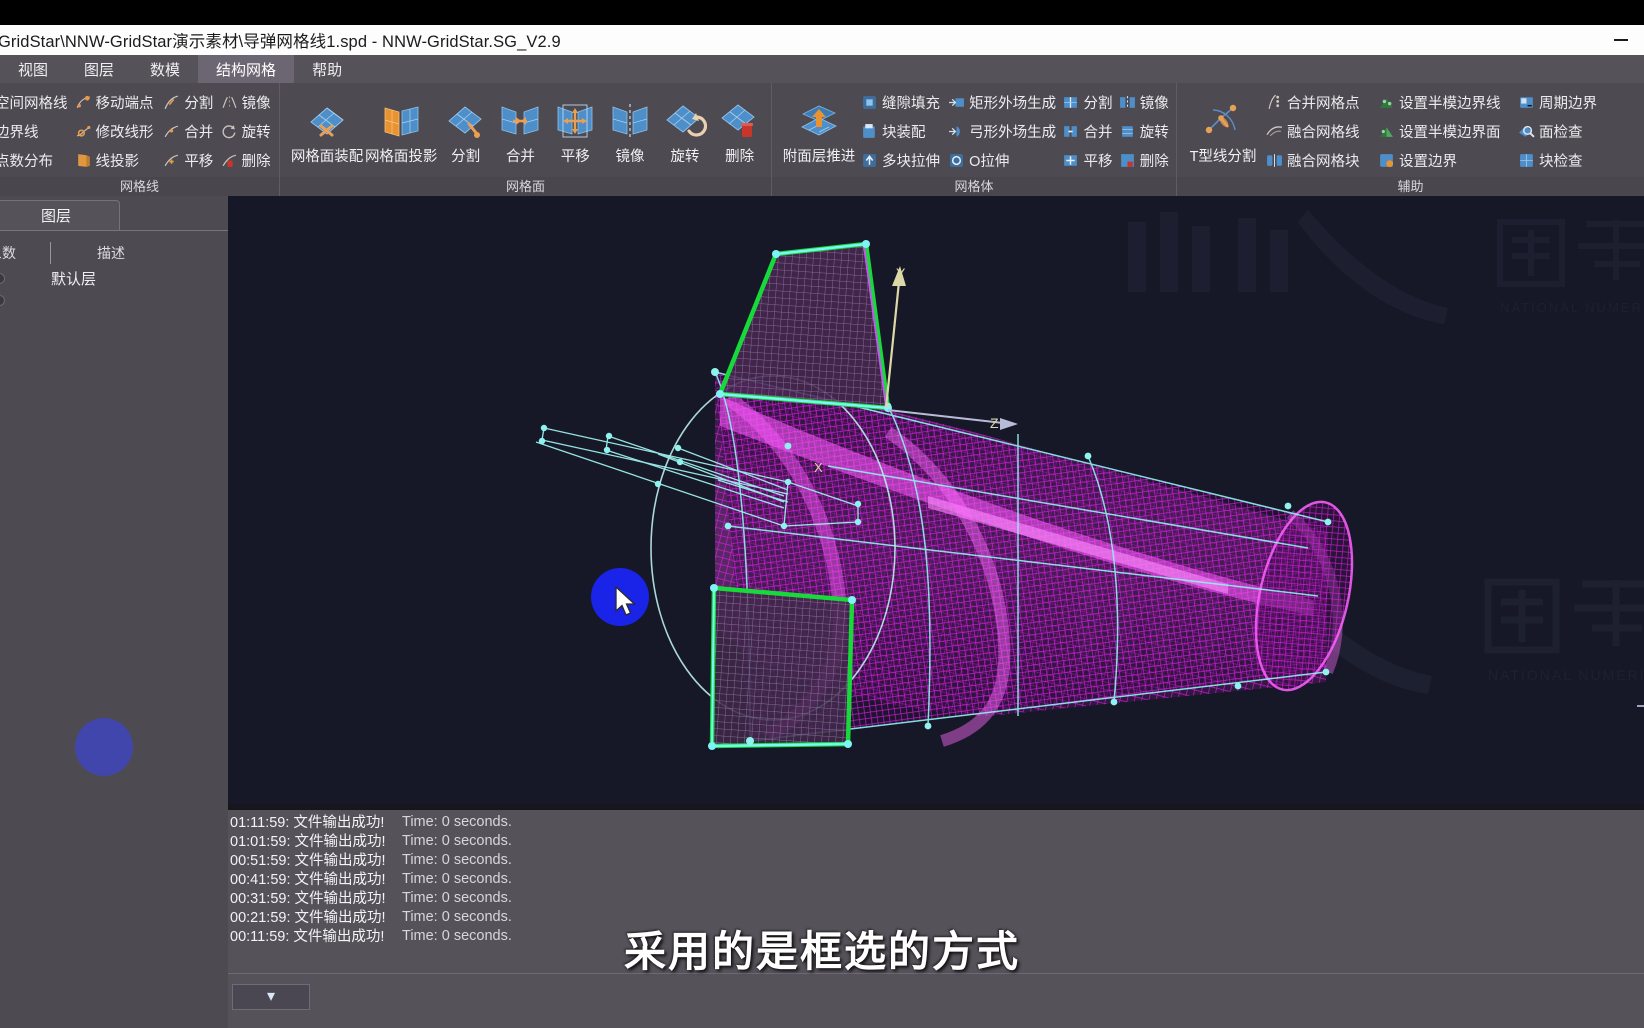  What do you see at coordinates (246, 160) in the screenshot?
I see `cmd-line-delete: 删除` at bounding box center [246, 160].